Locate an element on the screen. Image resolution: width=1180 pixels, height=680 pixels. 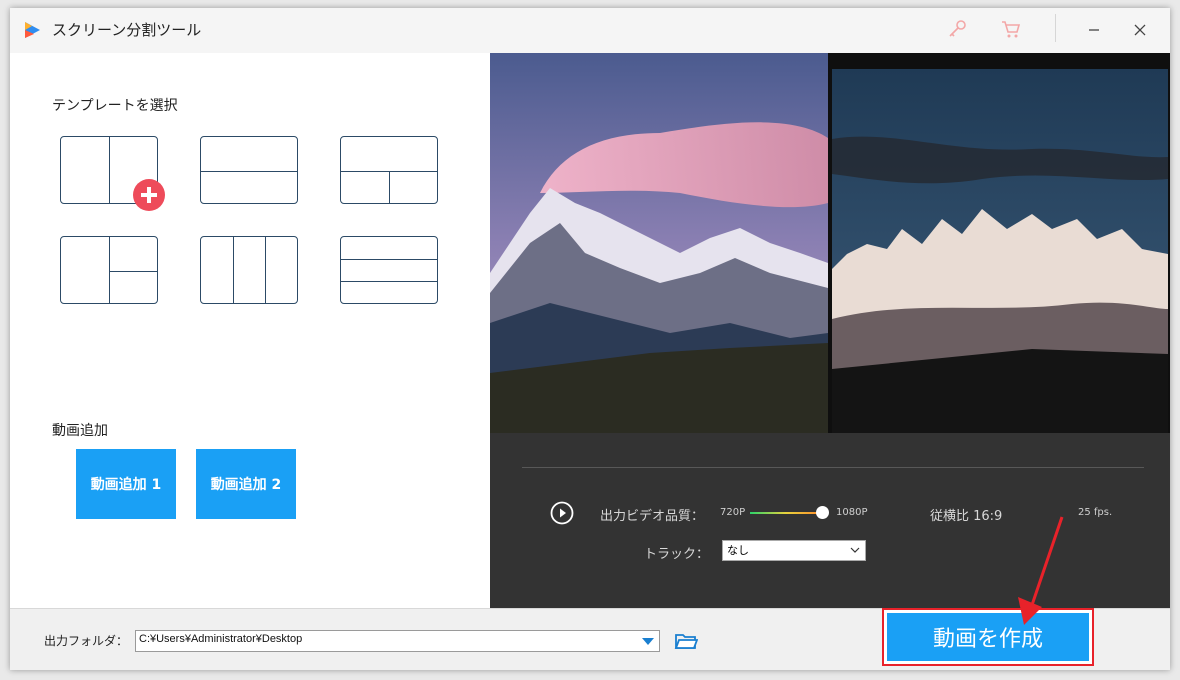
chevron-down-icon is located at coordinates (855, 550).